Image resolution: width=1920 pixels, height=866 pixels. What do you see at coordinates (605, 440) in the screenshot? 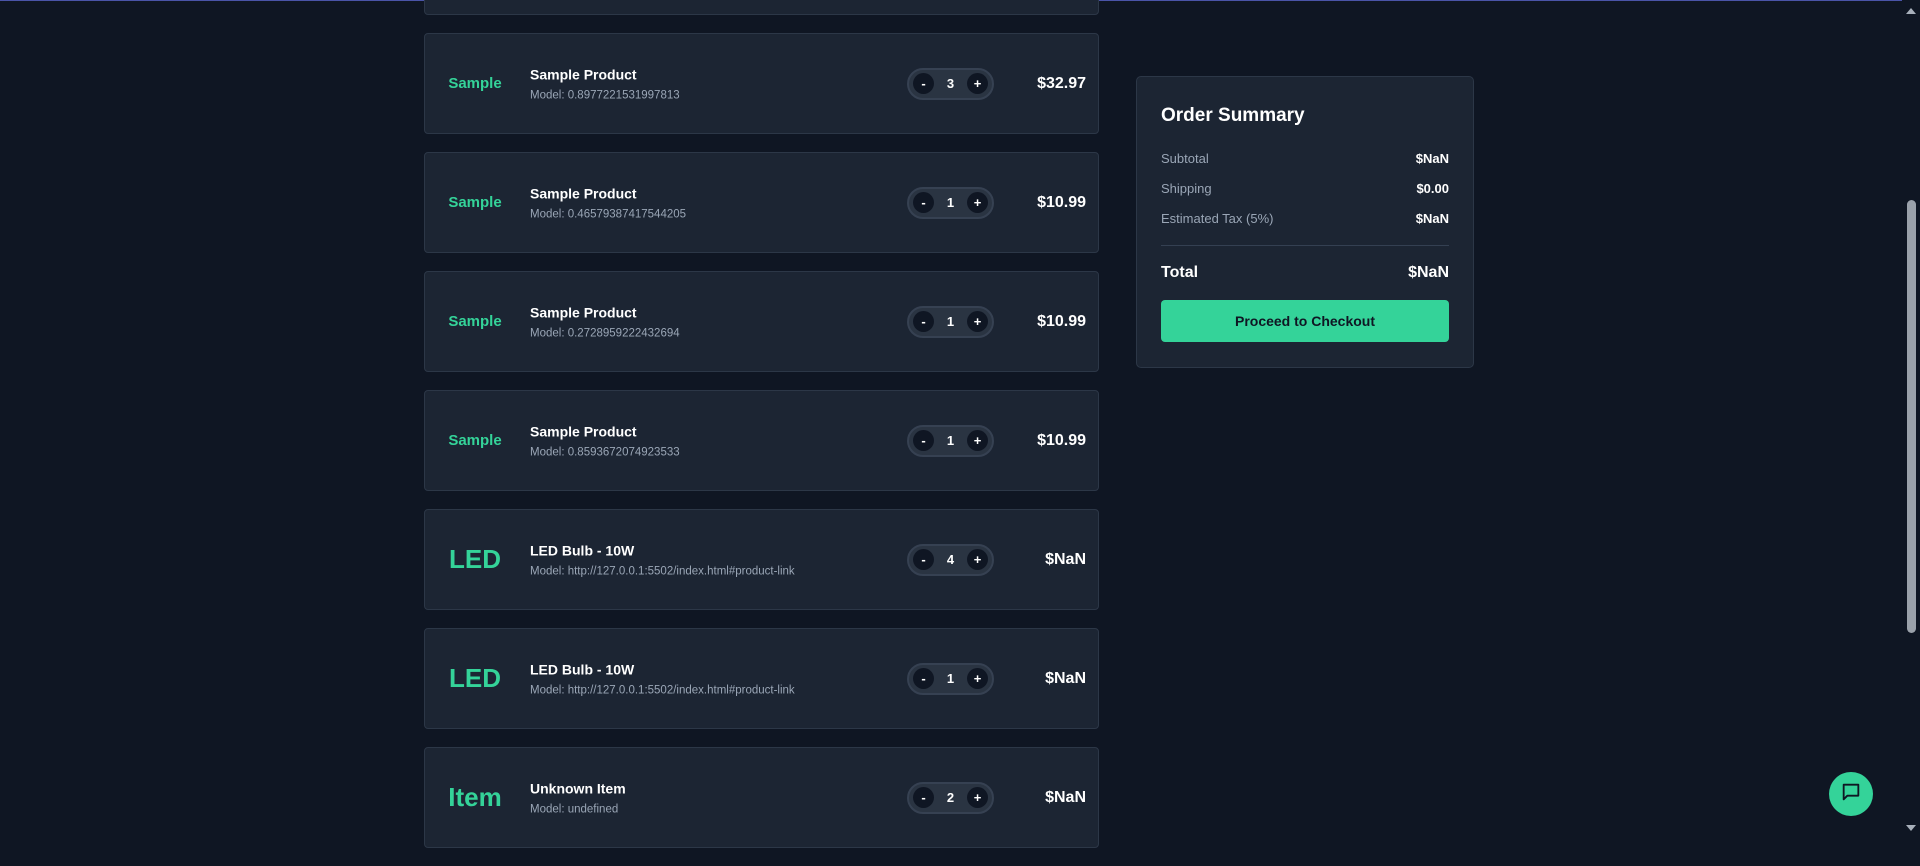
I see `product-info: Sample Product Model: 0.8593672074923533` at bounding box center [605, 440].